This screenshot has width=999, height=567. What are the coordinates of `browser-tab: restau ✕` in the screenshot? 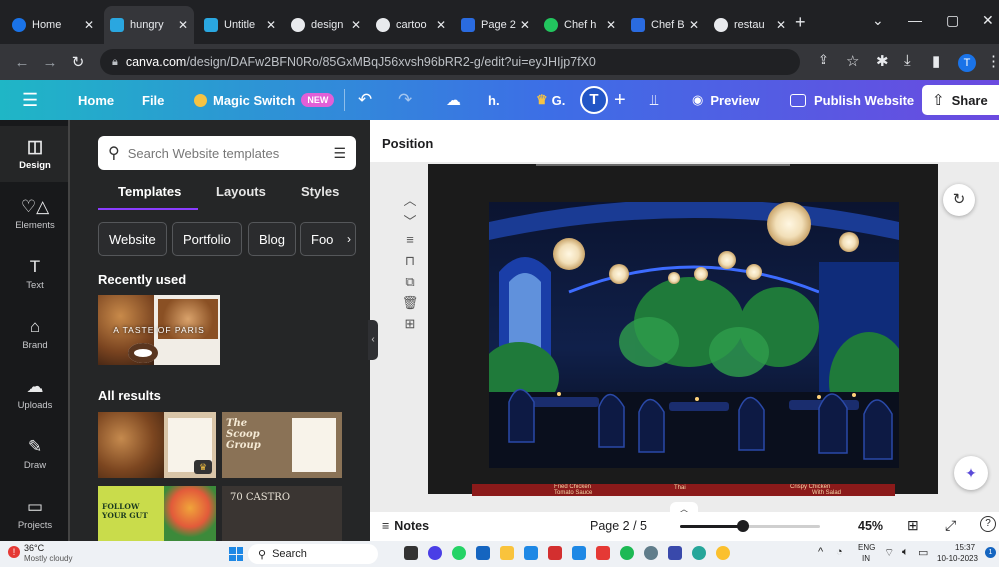 It's located at (750, 25).